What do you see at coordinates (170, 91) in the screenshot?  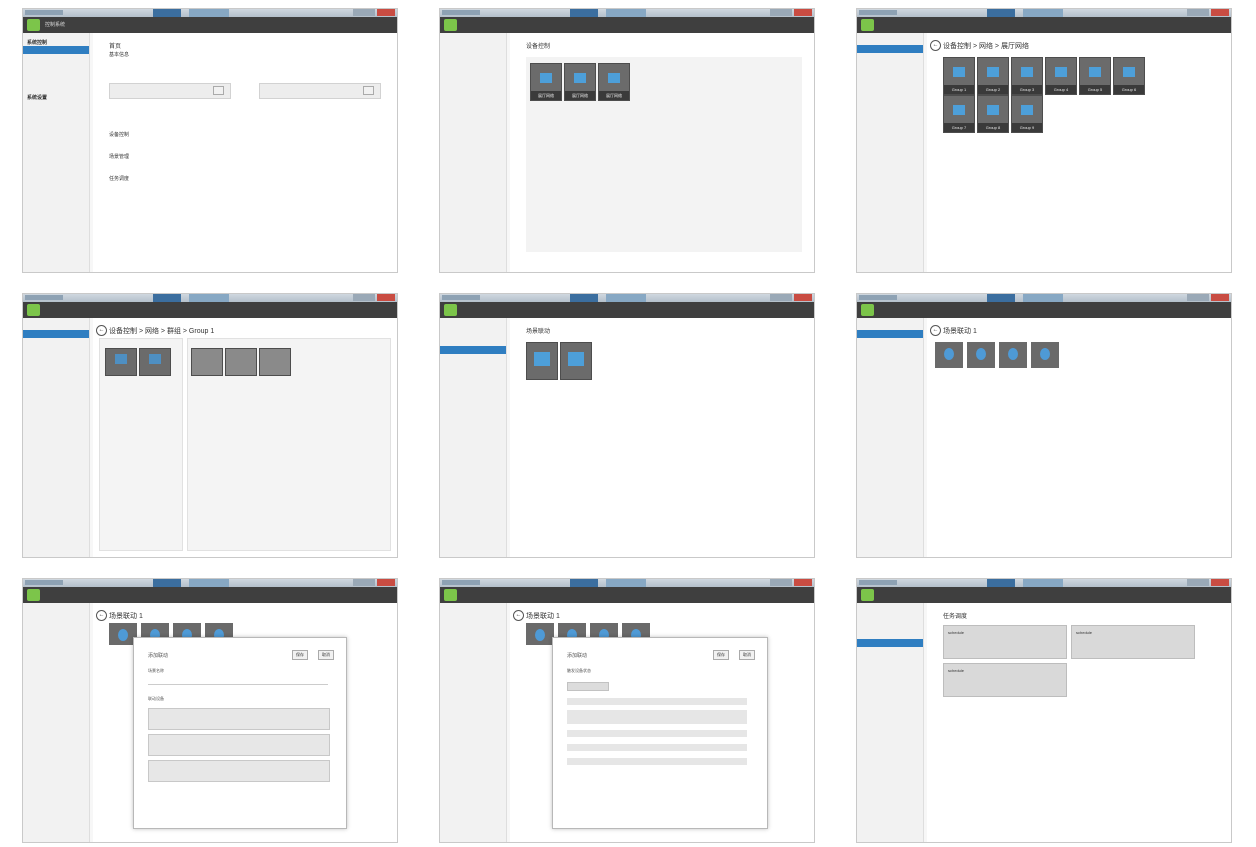 I see `info-field` at bounding box center [170, 91].